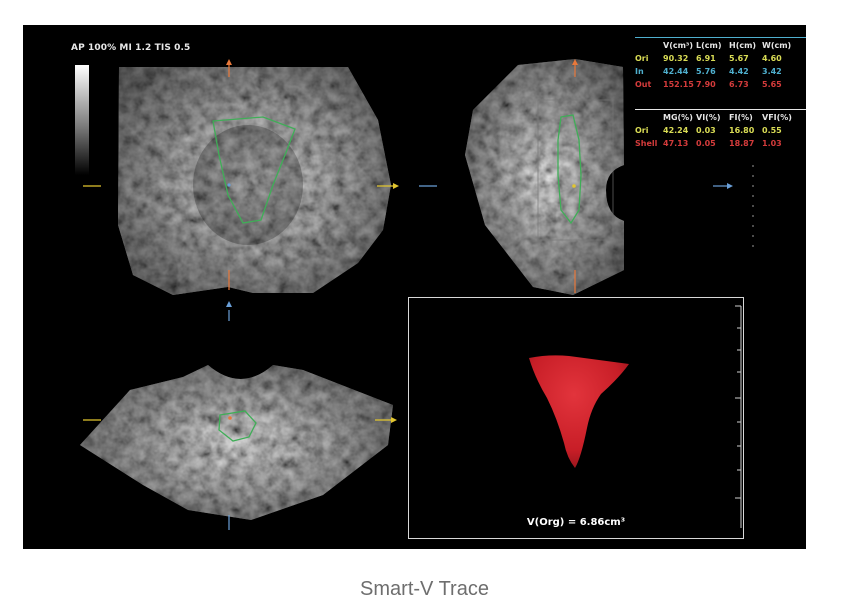 Image resolution: width=849 pixels, height=615 pixels. I want to click on vascular-row-ori: Ori 42.24 0.03 16.80 0.55, so click(708, 130).